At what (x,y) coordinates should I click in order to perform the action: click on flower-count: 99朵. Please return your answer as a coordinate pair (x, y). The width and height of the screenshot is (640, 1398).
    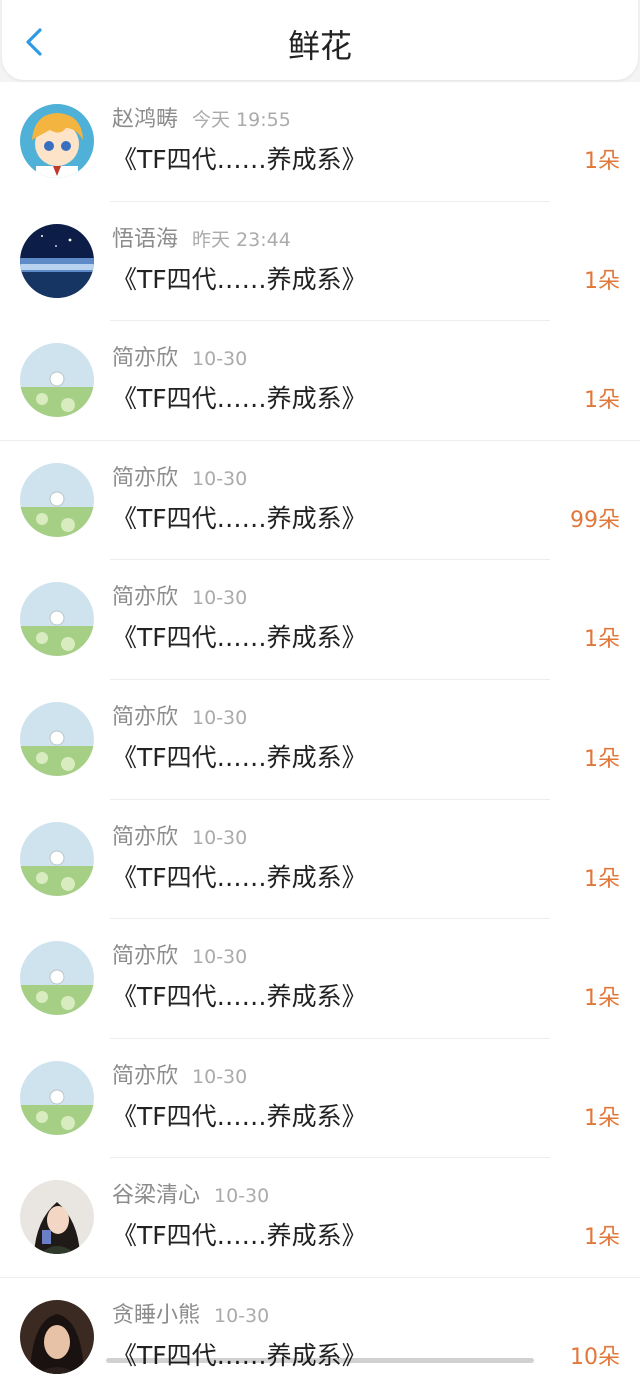
    Looking at the image, I should click on (595, 520).